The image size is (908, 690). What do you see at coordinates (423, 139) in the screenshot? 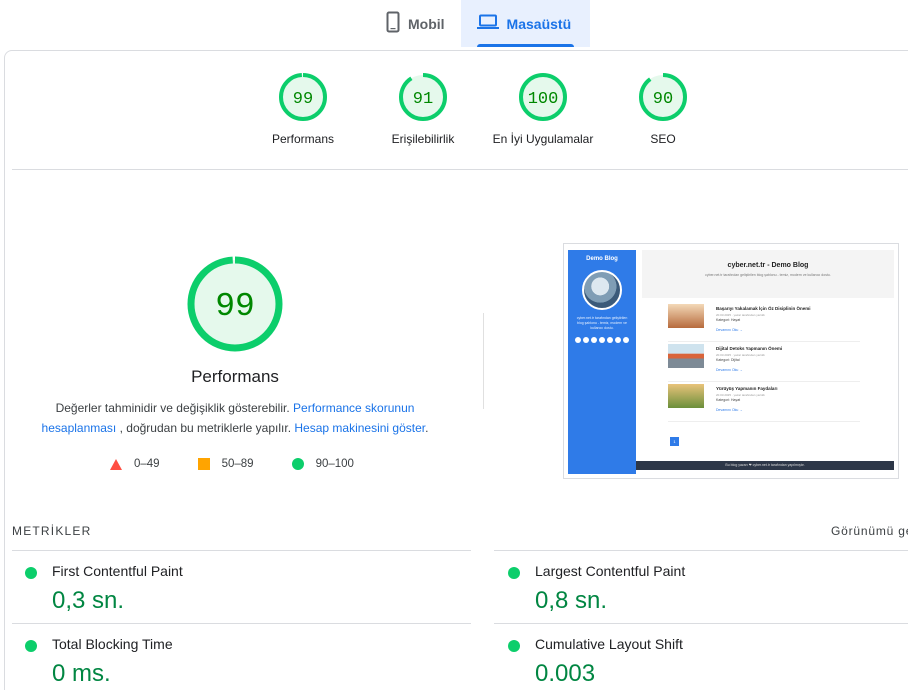
I see `gauge-label: Erişilebilirlik` at bounding box center [423, 139].